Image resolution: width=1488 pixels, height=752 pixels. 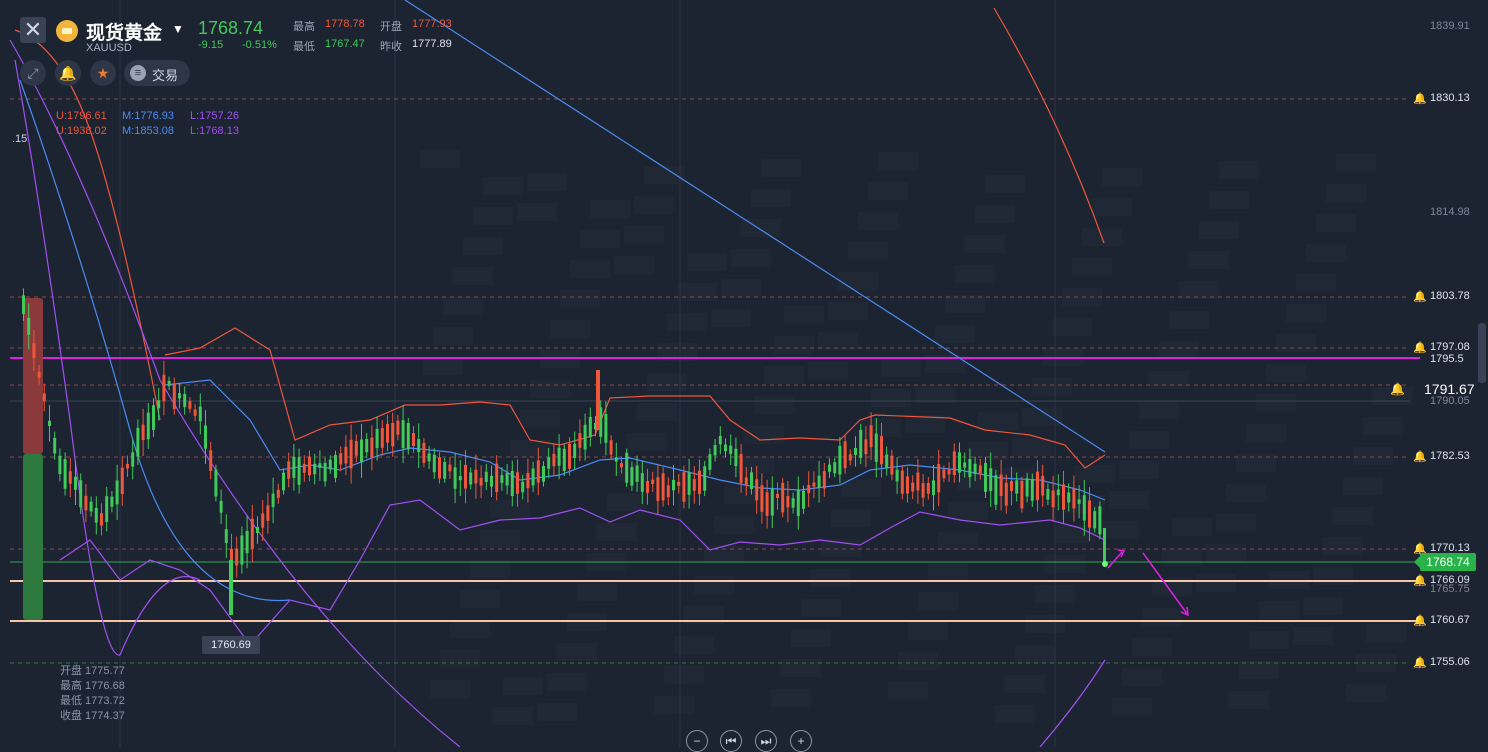 What do you see at coordinates (103, 73) in the screenshot?
I see `star-icon: ★` at bounding box center [103, 73].